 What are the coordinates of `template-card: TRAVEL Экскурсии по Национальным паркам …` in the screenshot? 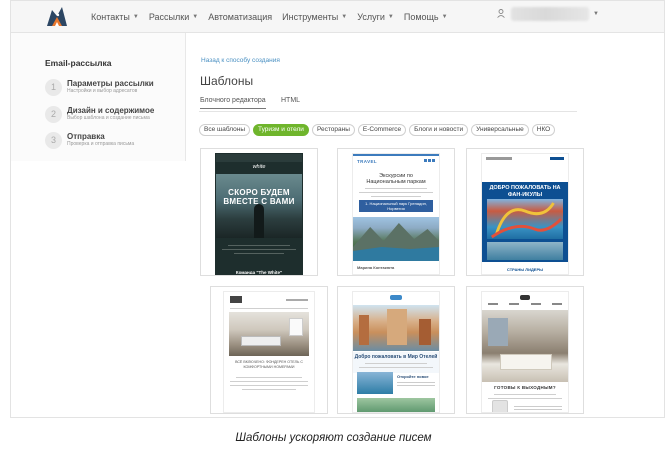 It's located at (396, 212).